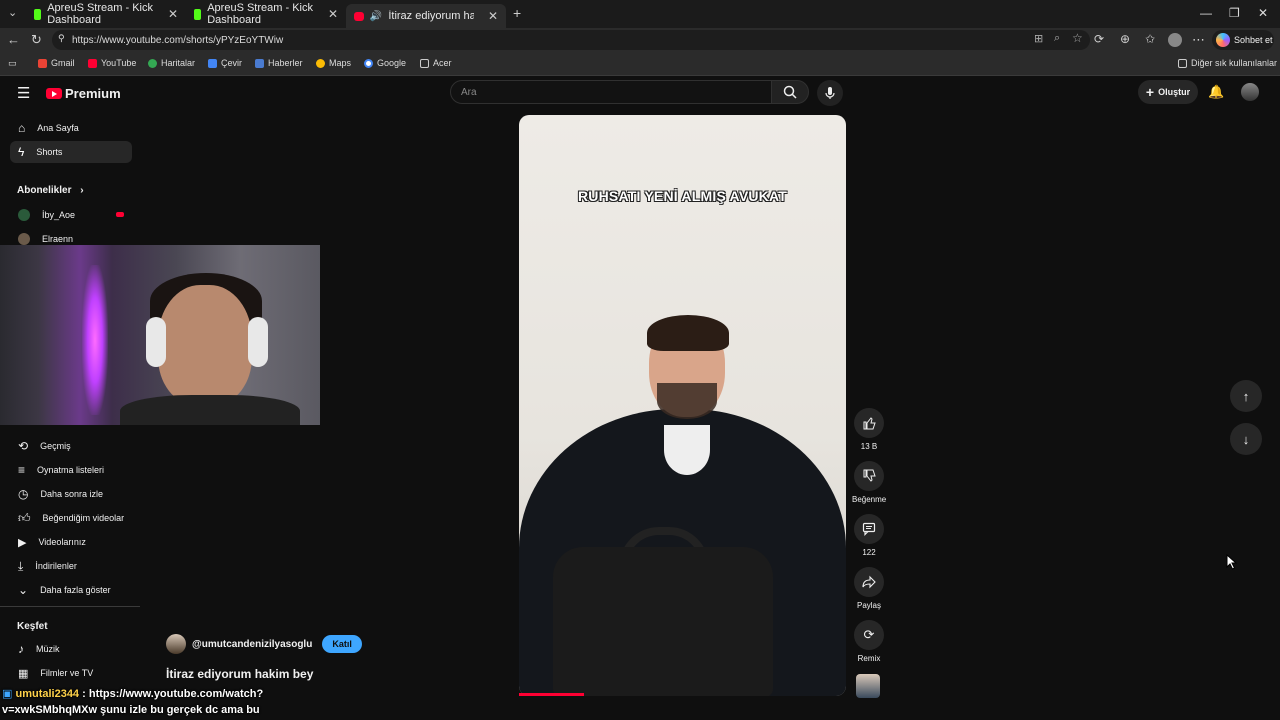 Image resolution: width=1280 pixels, height=720 pixels. I want to click on account-avatar, so click(1250, 92).